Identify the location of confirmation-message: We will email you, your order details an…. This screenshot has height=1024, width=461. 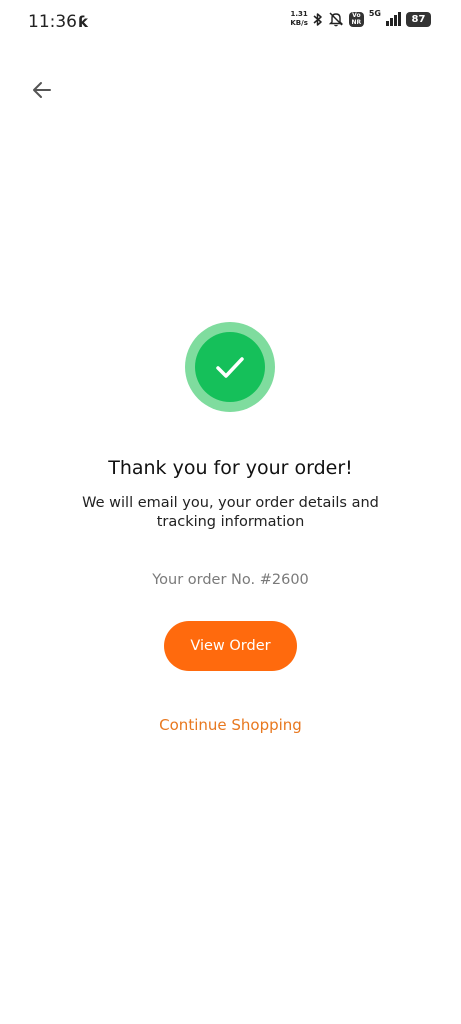
(230, 512).